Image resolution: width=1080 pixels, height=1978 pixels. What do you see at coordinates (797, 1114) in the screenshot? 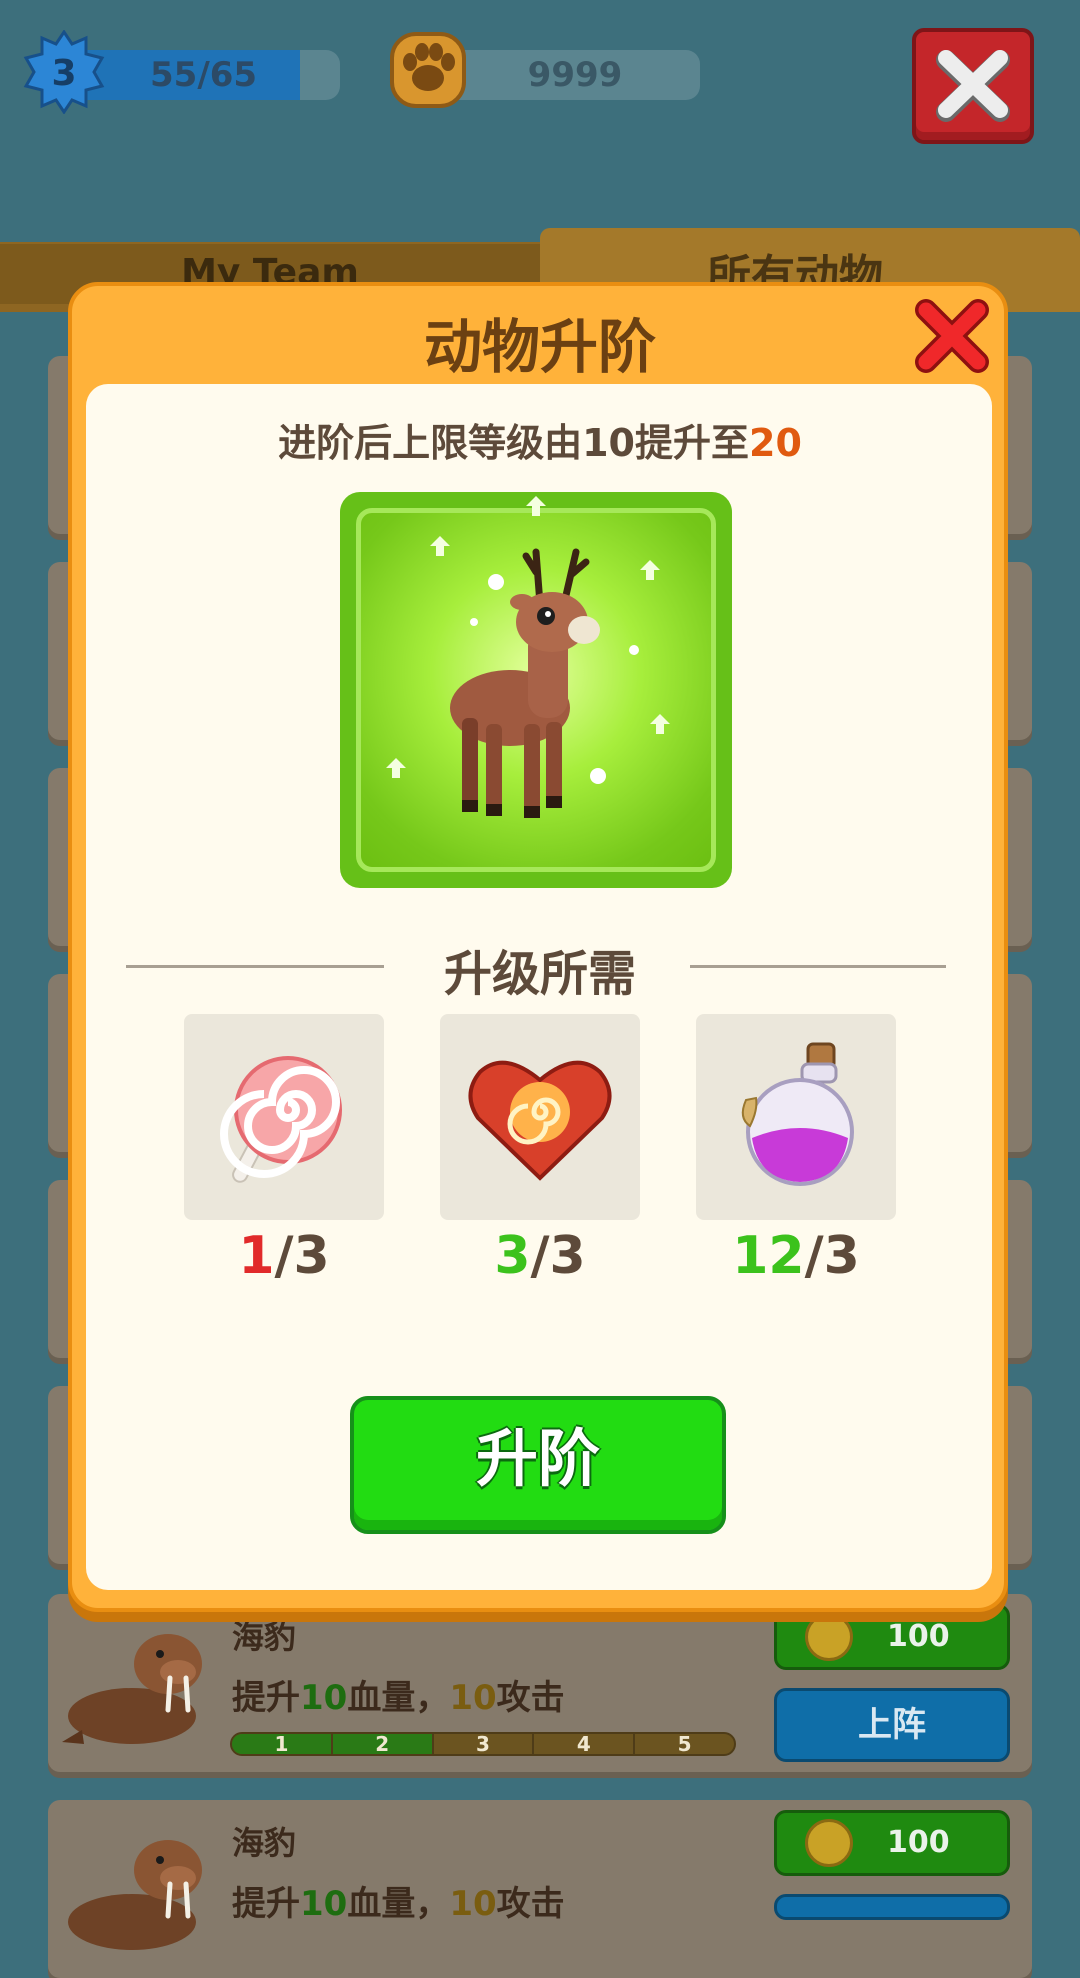
I see `potion-icon` at bounding box center [797, 1114].